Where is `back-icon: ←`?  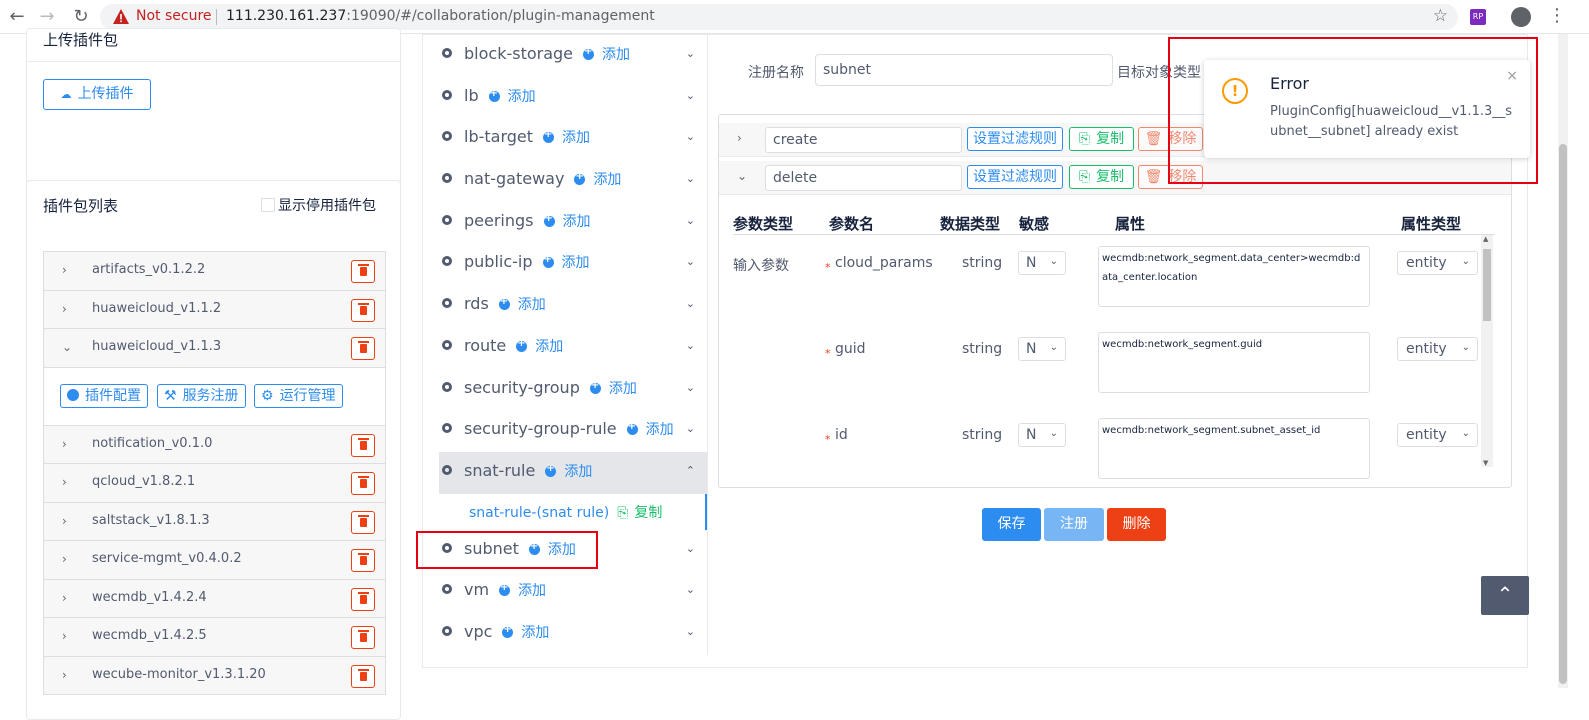
back-icon: ← is located at coordinates (17, 17).